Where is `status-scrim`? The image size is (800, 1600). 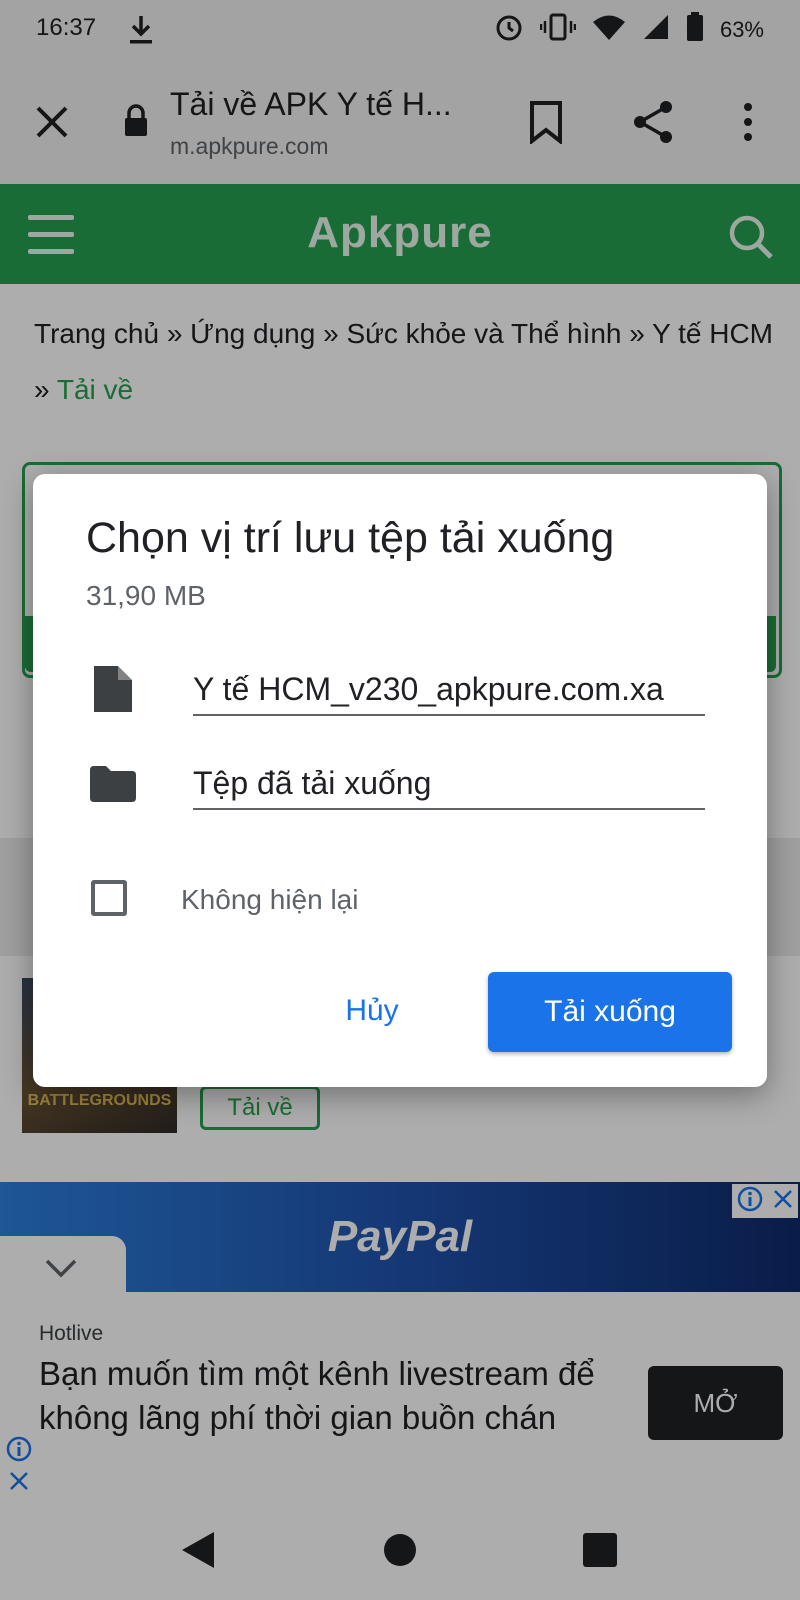 status-scrim is located at coordinates (400, 31).